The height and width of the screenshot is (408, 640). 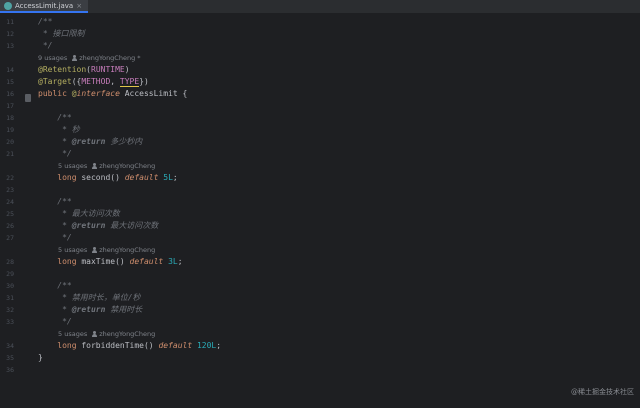 What do you see at coordinates (124, 141) in the screenshot?
I see `code-token: 多少秒内` at bounding box center [124, 141].